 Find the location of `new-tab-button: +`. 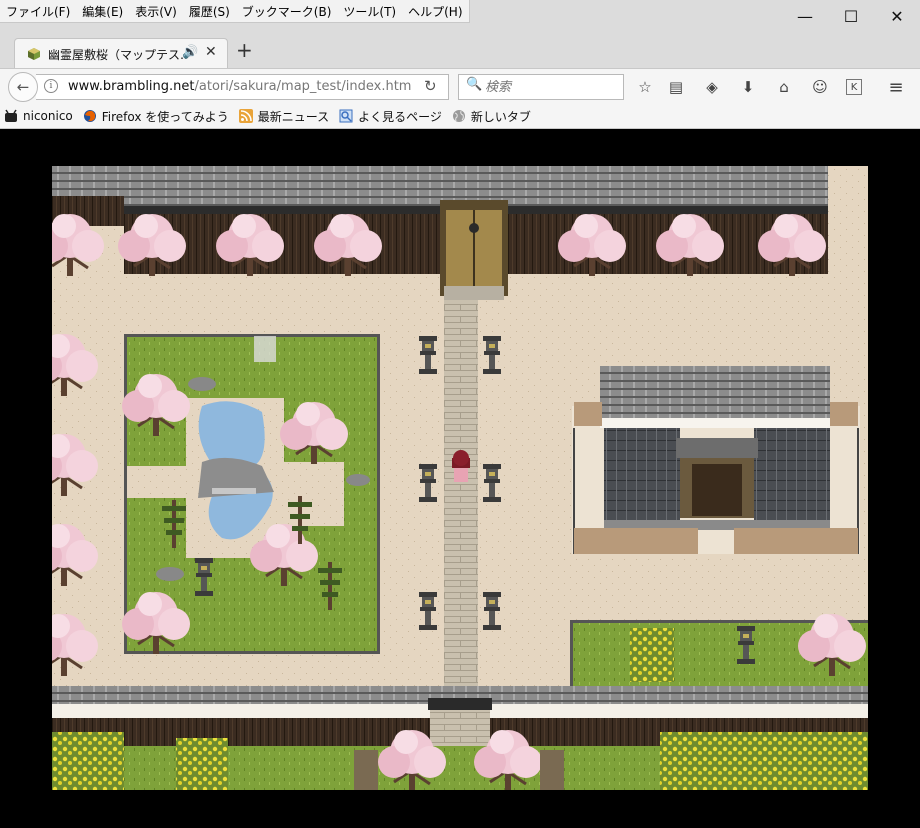

new-tab-button: + is located at coordinates (244, 50).